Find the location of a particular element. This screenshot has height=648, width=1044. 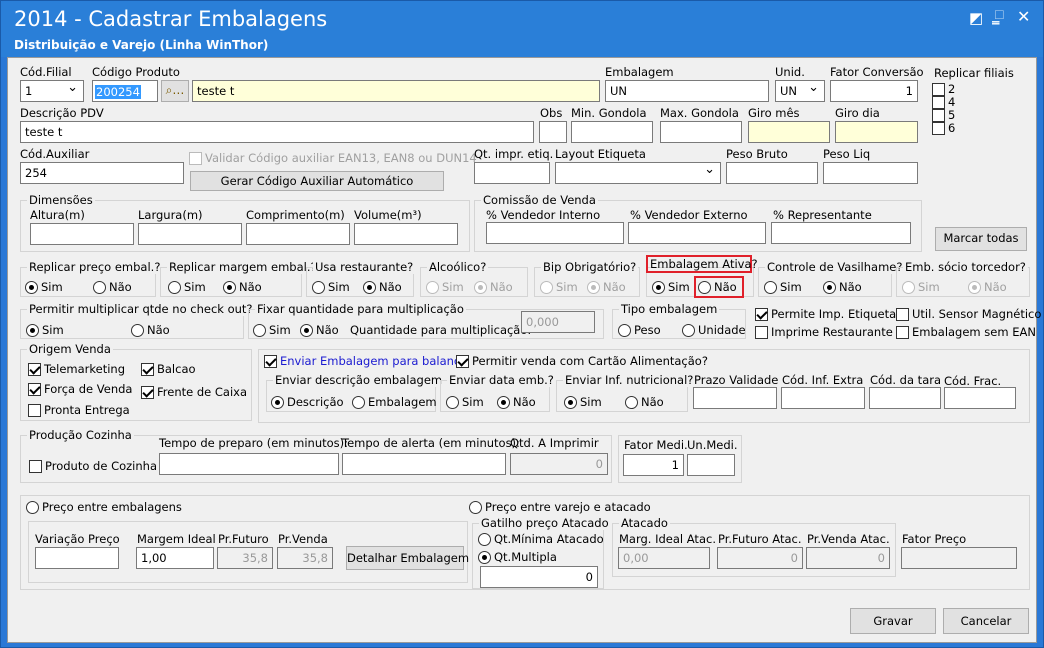

filial-label: Cód.Filial is located at coordinates (46, 72).